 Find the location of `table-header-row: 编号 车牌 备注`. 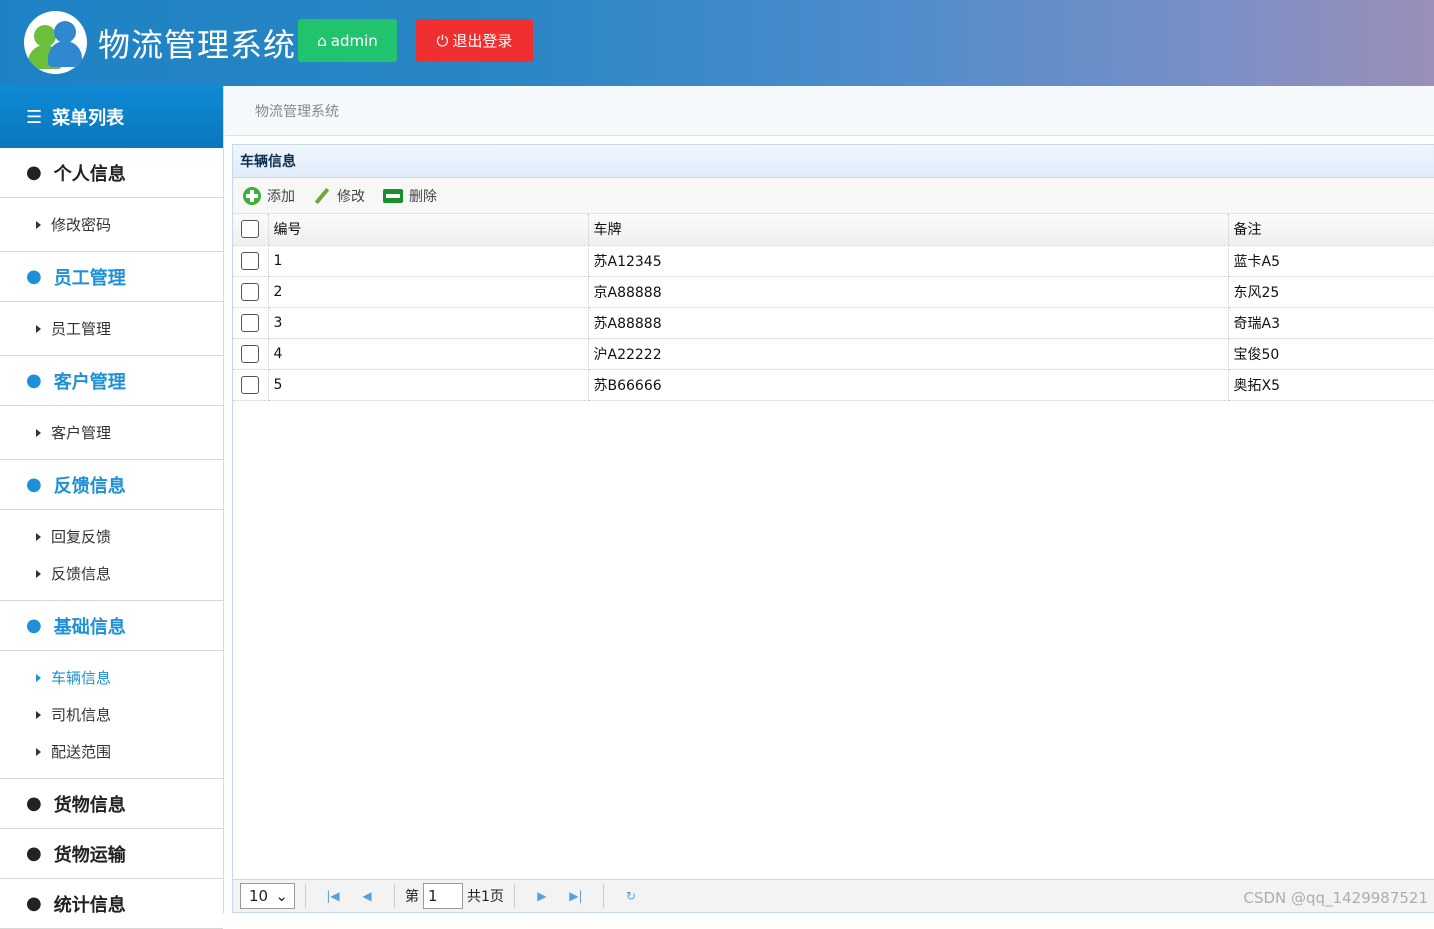

table-header-row: 编号 车牌 备注 is located at coordinates (833, 229).